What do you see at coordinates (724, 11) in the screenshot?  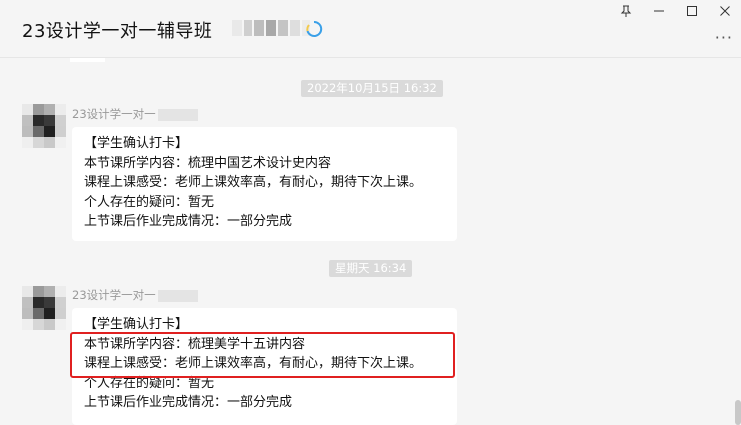 I see `close-icon` at bounding box center [724, 11].